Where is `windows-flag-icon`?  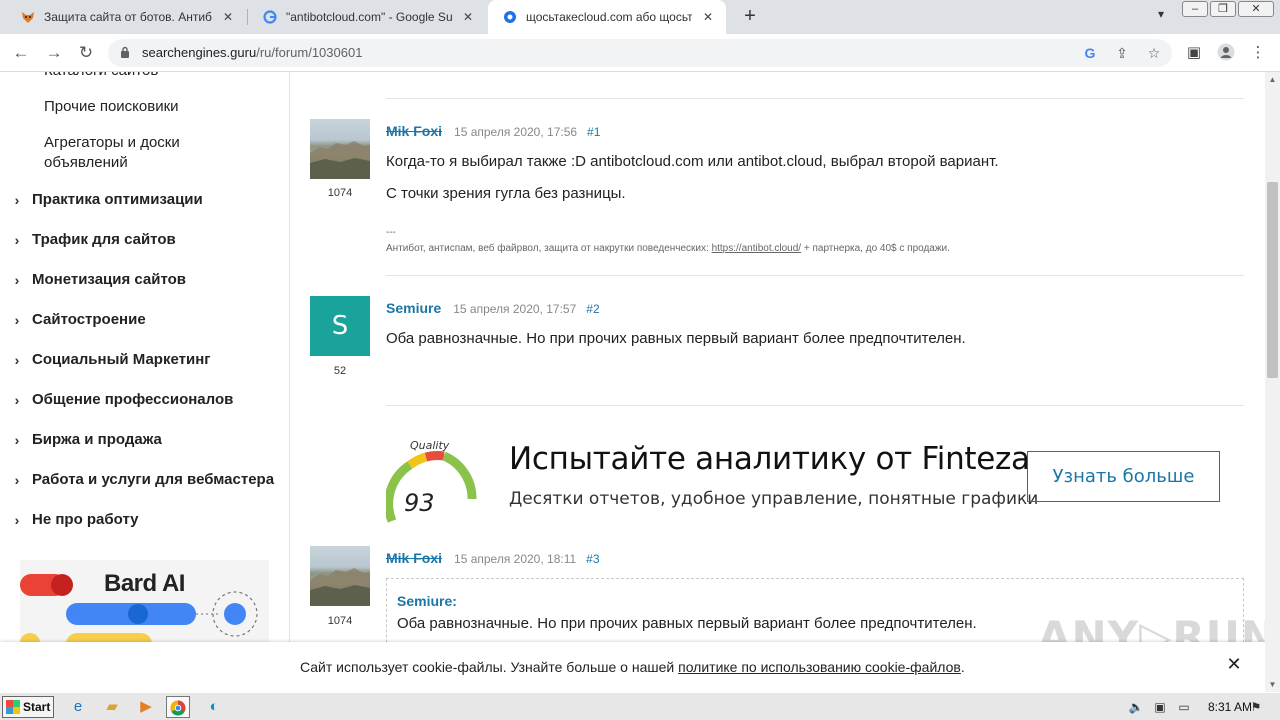
windows-flag-icon is located at coordinates (13, 707).